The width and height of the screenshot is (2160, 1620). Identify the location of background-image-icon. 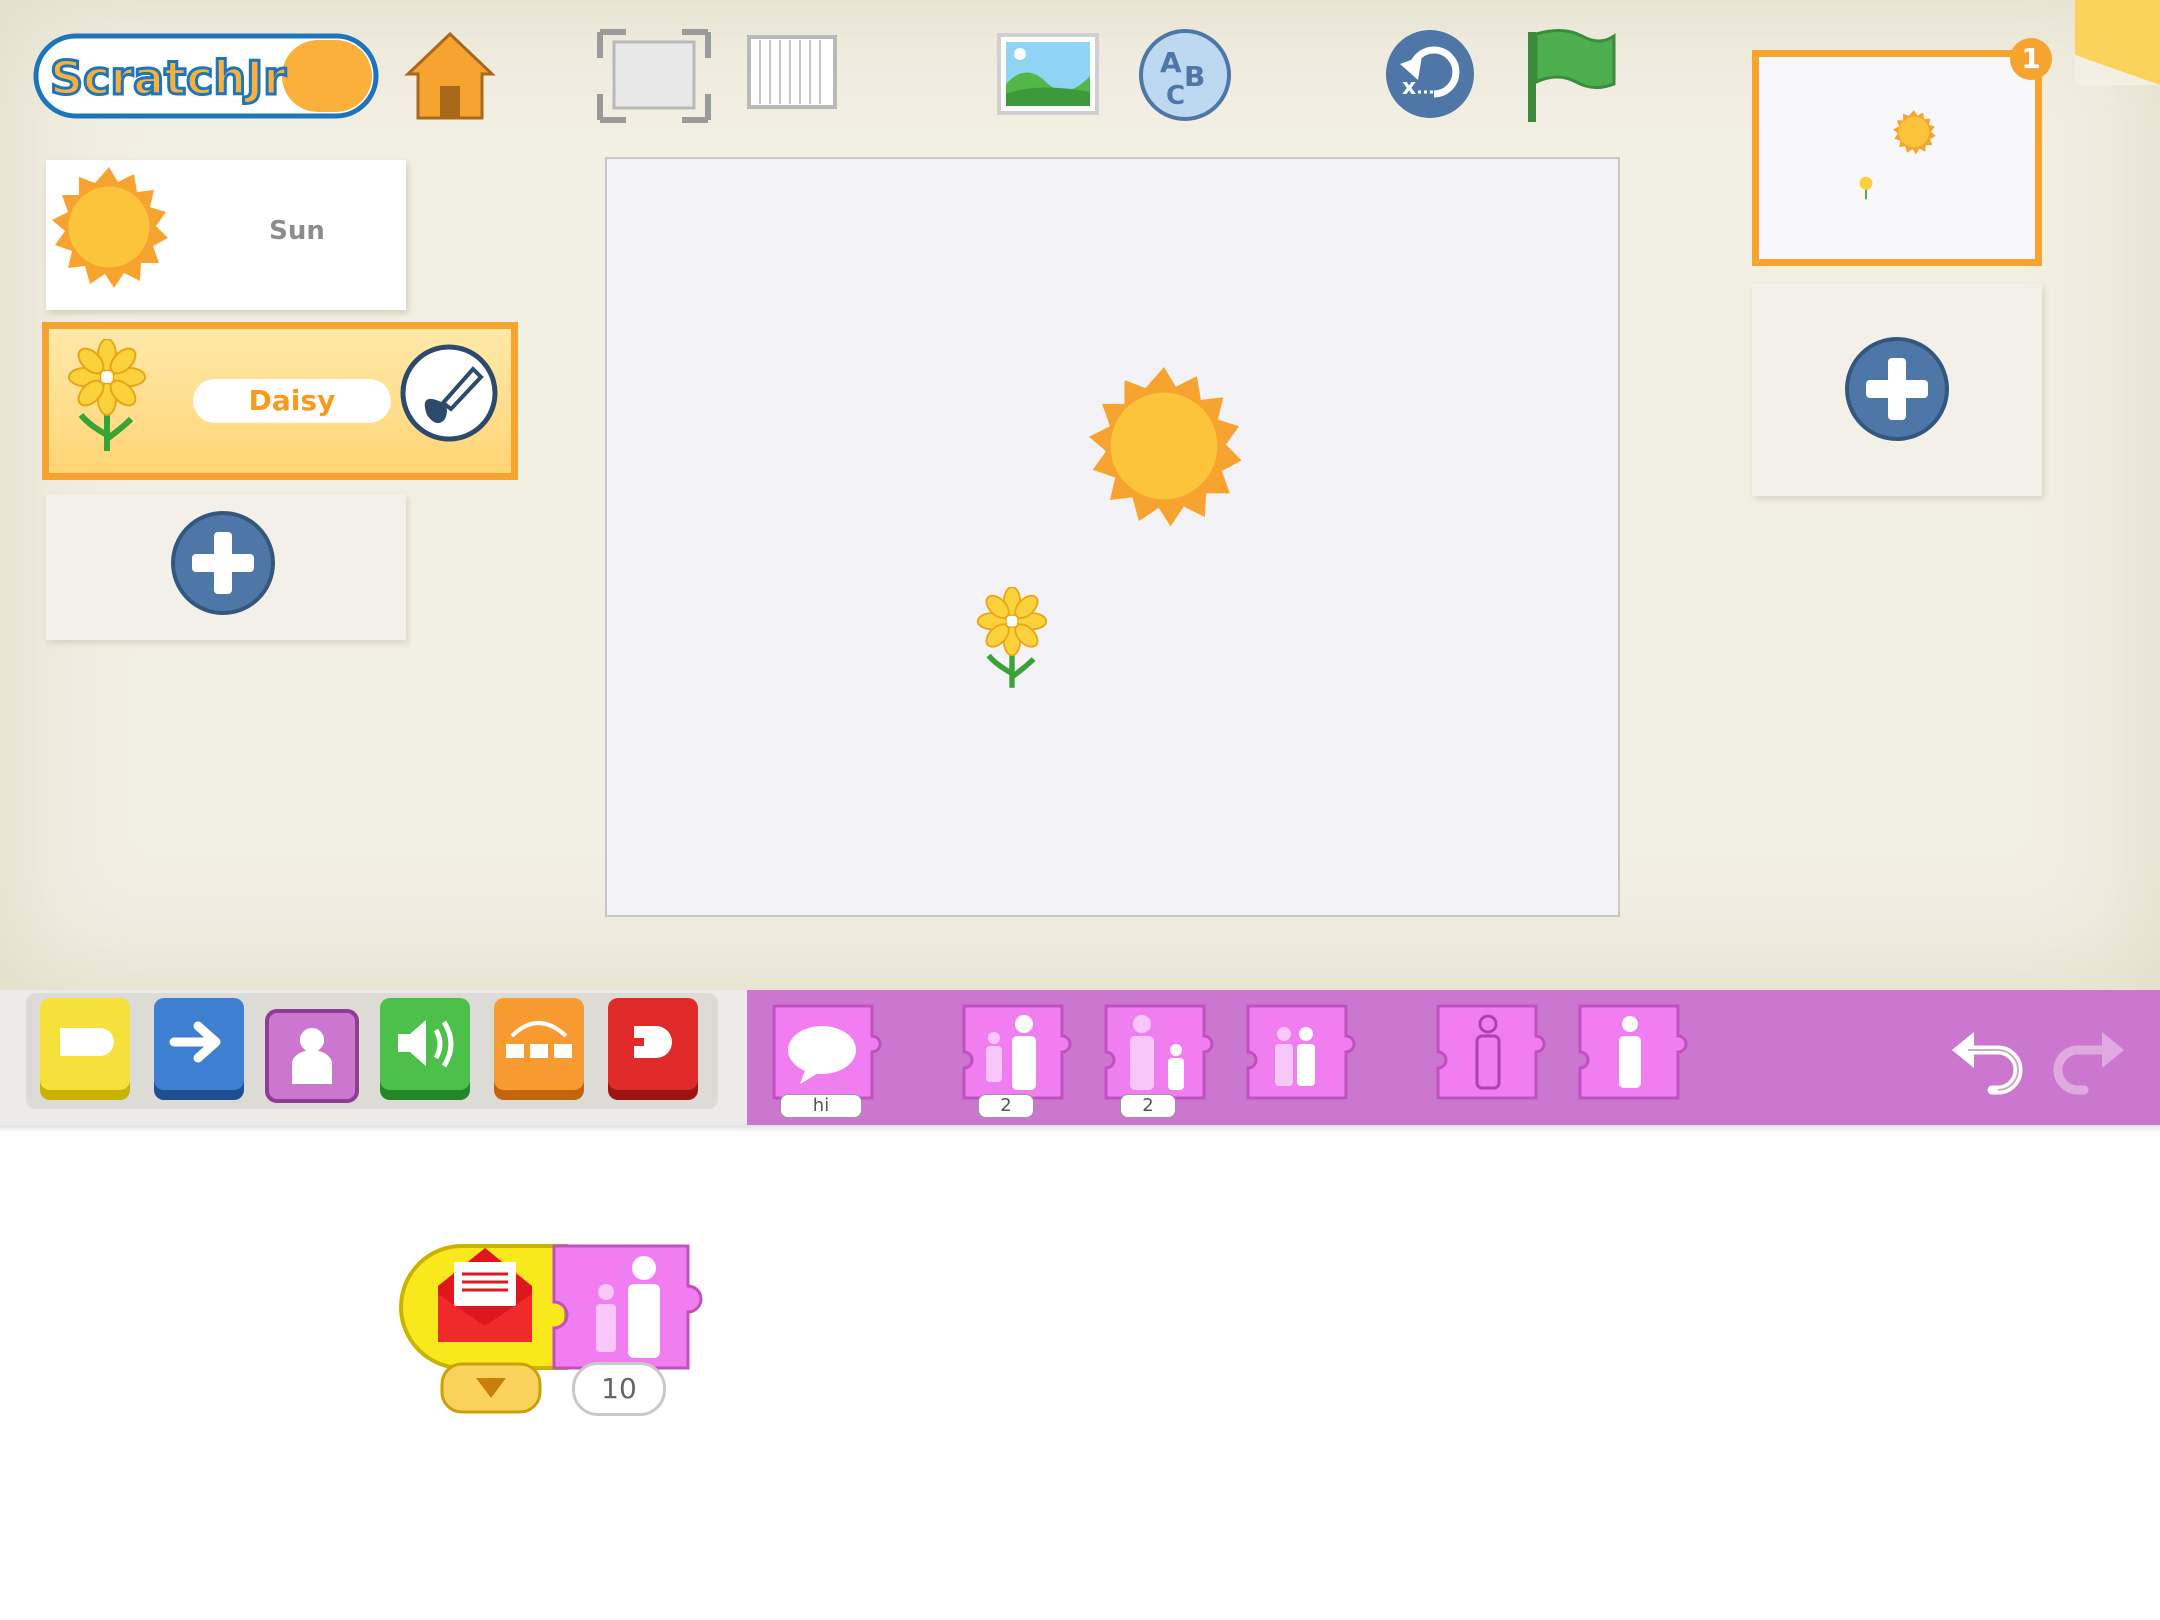
(1048, 75).